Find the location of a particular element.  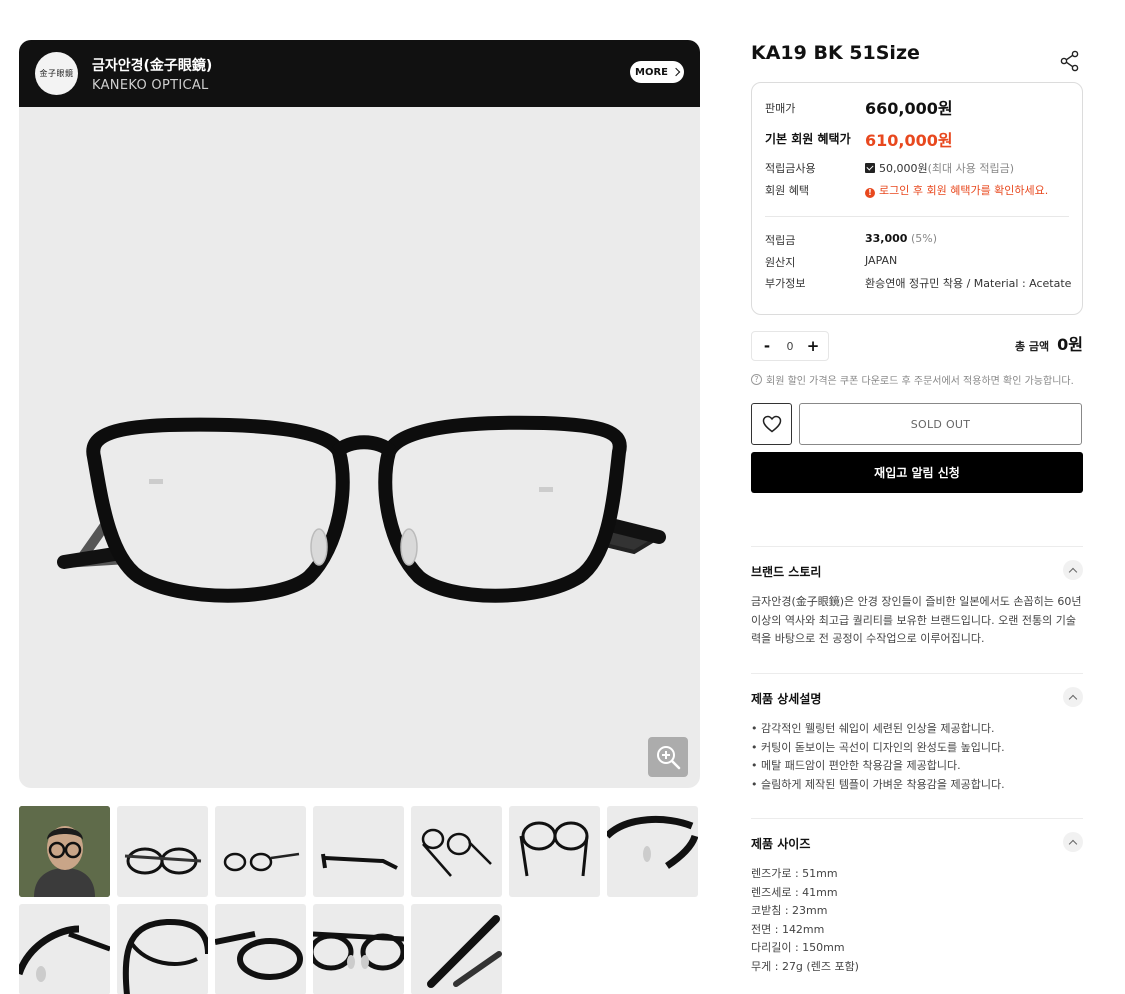

extra-info-label: 부가정보 is located at coordinates (785, 283).